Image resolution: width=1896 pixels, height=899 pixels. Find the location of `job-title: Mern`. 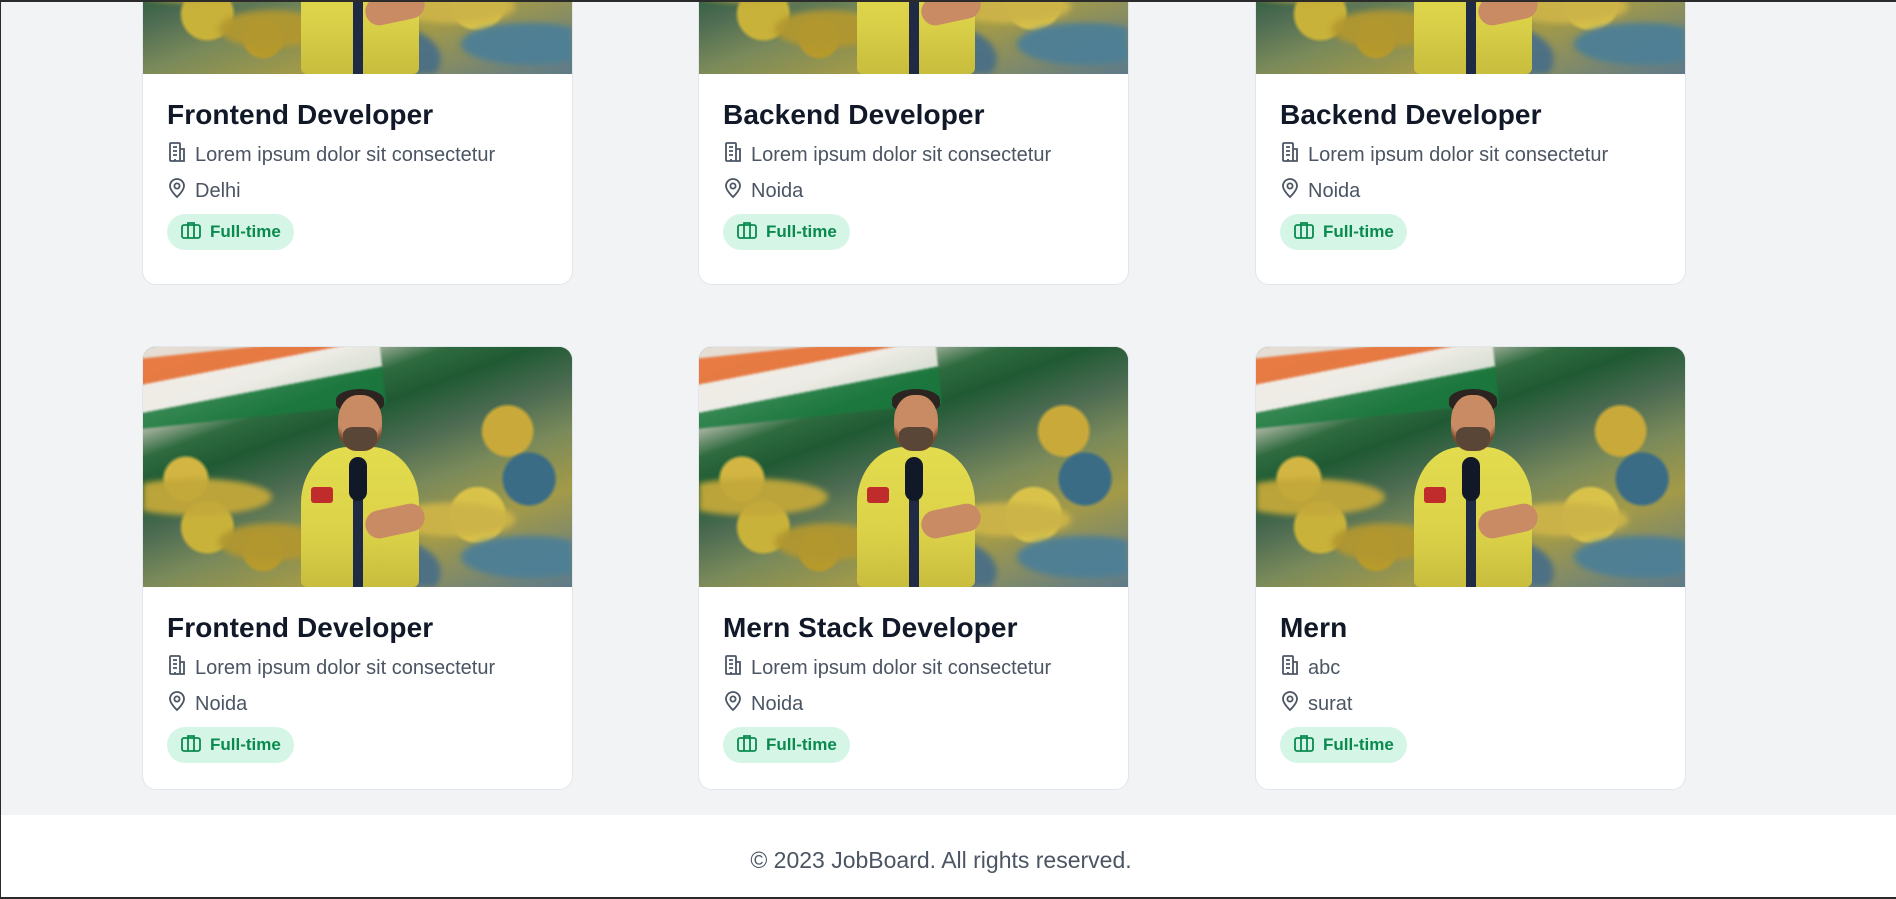

job-title: Mern is located at coordinates (1470, 628).